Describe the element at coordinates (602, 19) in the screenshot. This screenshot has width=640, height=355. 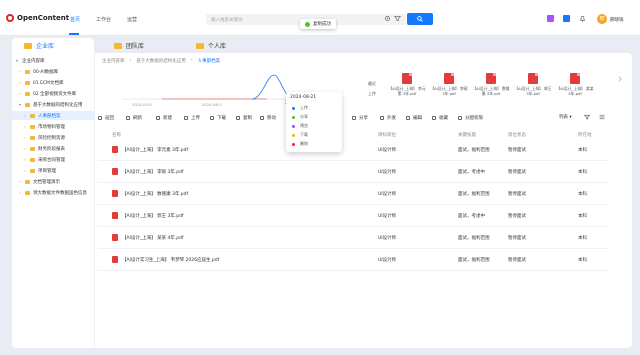
I see `user-avatar: 邢` at that location.